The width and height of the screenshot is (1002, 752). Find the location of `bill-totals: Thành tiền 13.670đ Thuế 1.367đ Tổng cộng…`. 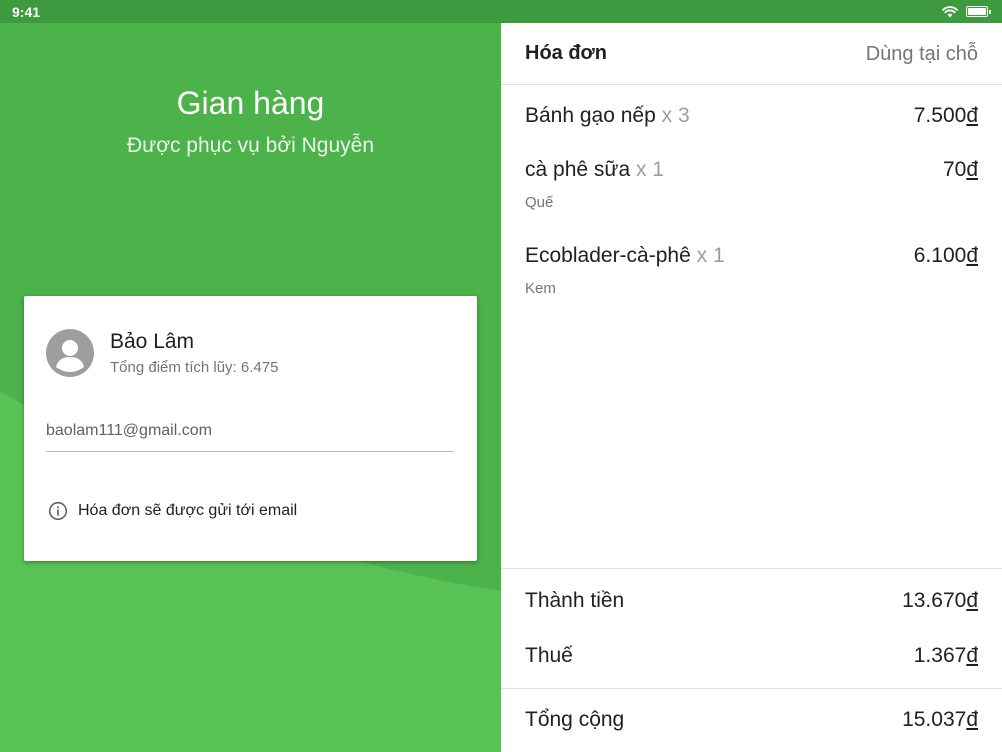

bill-totals: Thành tiền 13.670đ Thuế 1.367đ Tổng cộng… is located at coordinates (751, 649).